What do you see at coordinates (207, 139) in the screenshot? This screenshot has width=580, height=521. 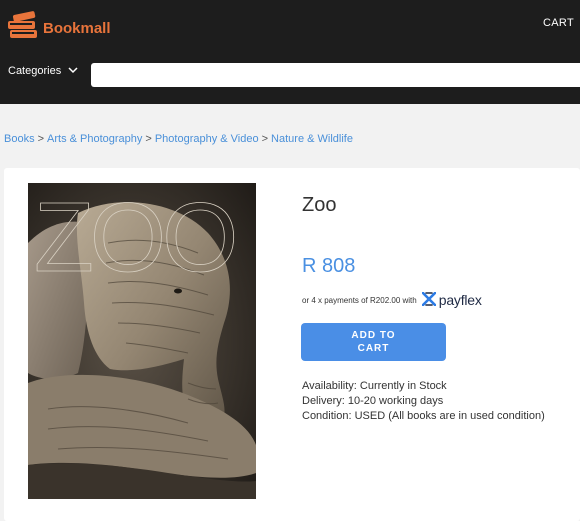 I see `breadcrumb-link-photography-video: Photography & Video` at bounding box center [207, 139].